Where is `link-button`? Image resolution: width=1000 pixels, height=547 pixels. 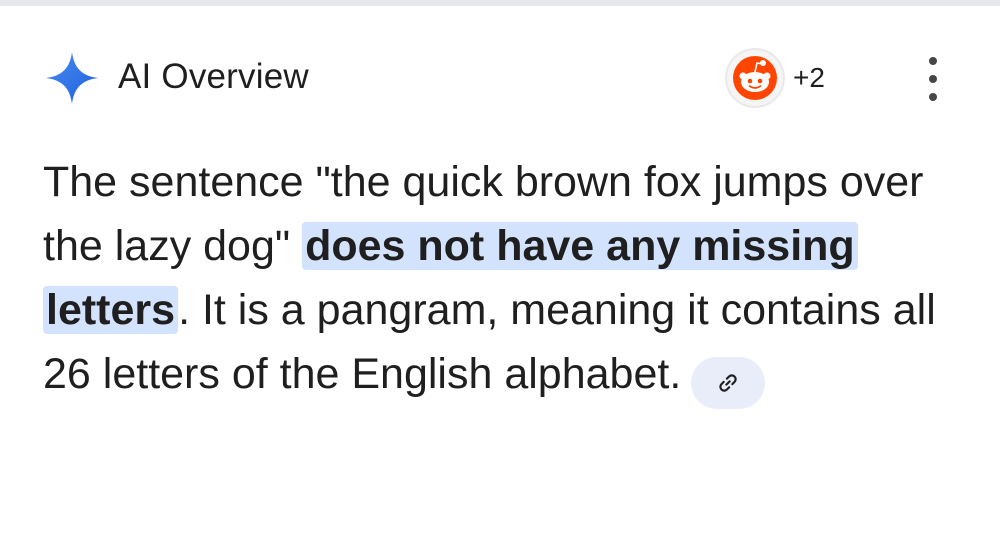 link-button is located at coordinates (728, 383).